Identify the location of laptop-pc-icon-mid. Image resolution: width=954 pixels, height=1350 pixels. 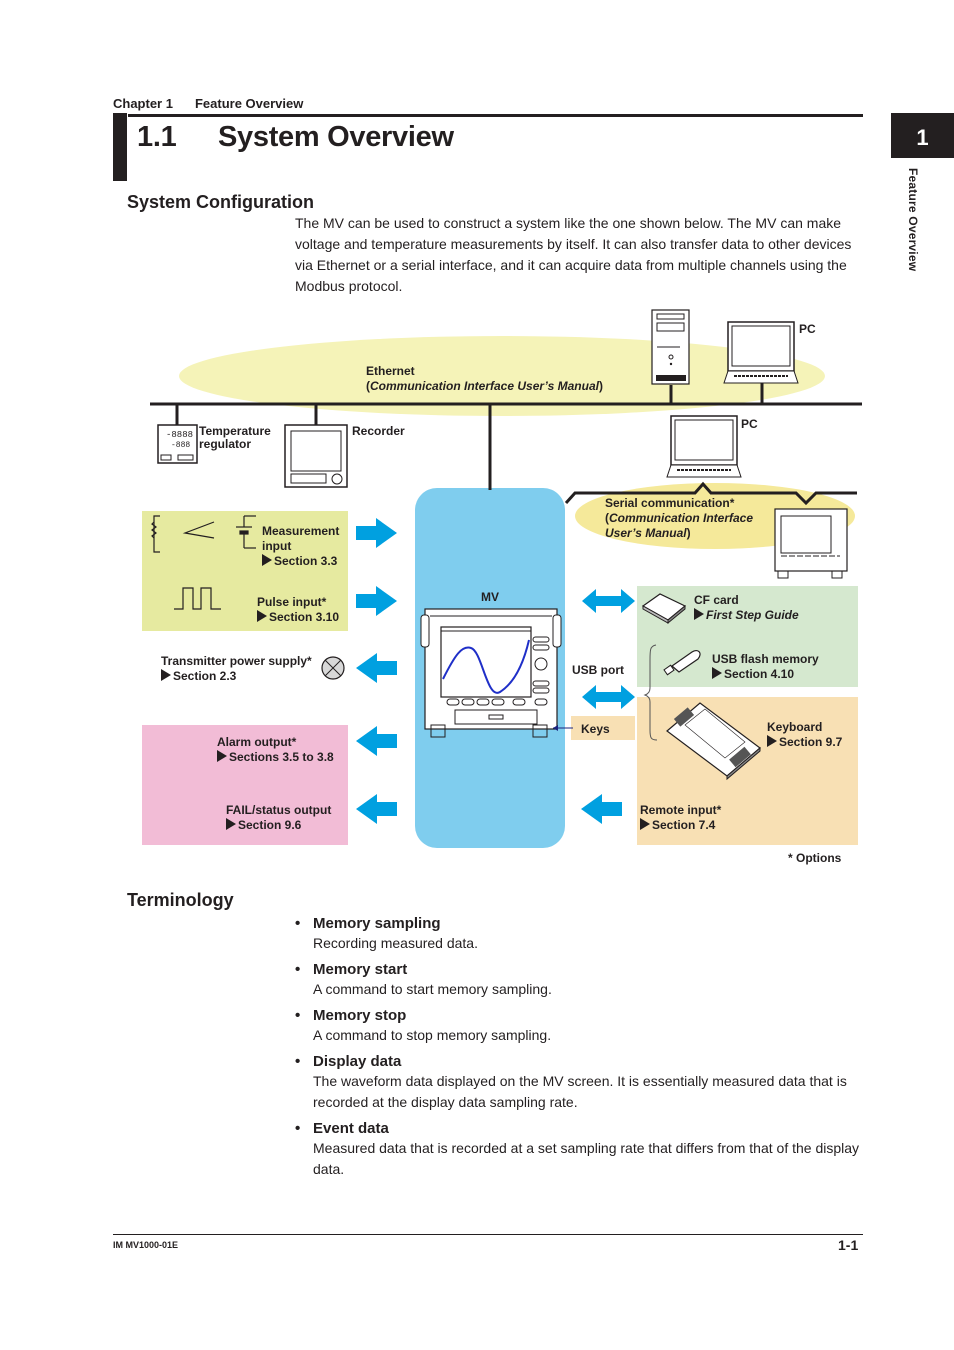
(704, 446).